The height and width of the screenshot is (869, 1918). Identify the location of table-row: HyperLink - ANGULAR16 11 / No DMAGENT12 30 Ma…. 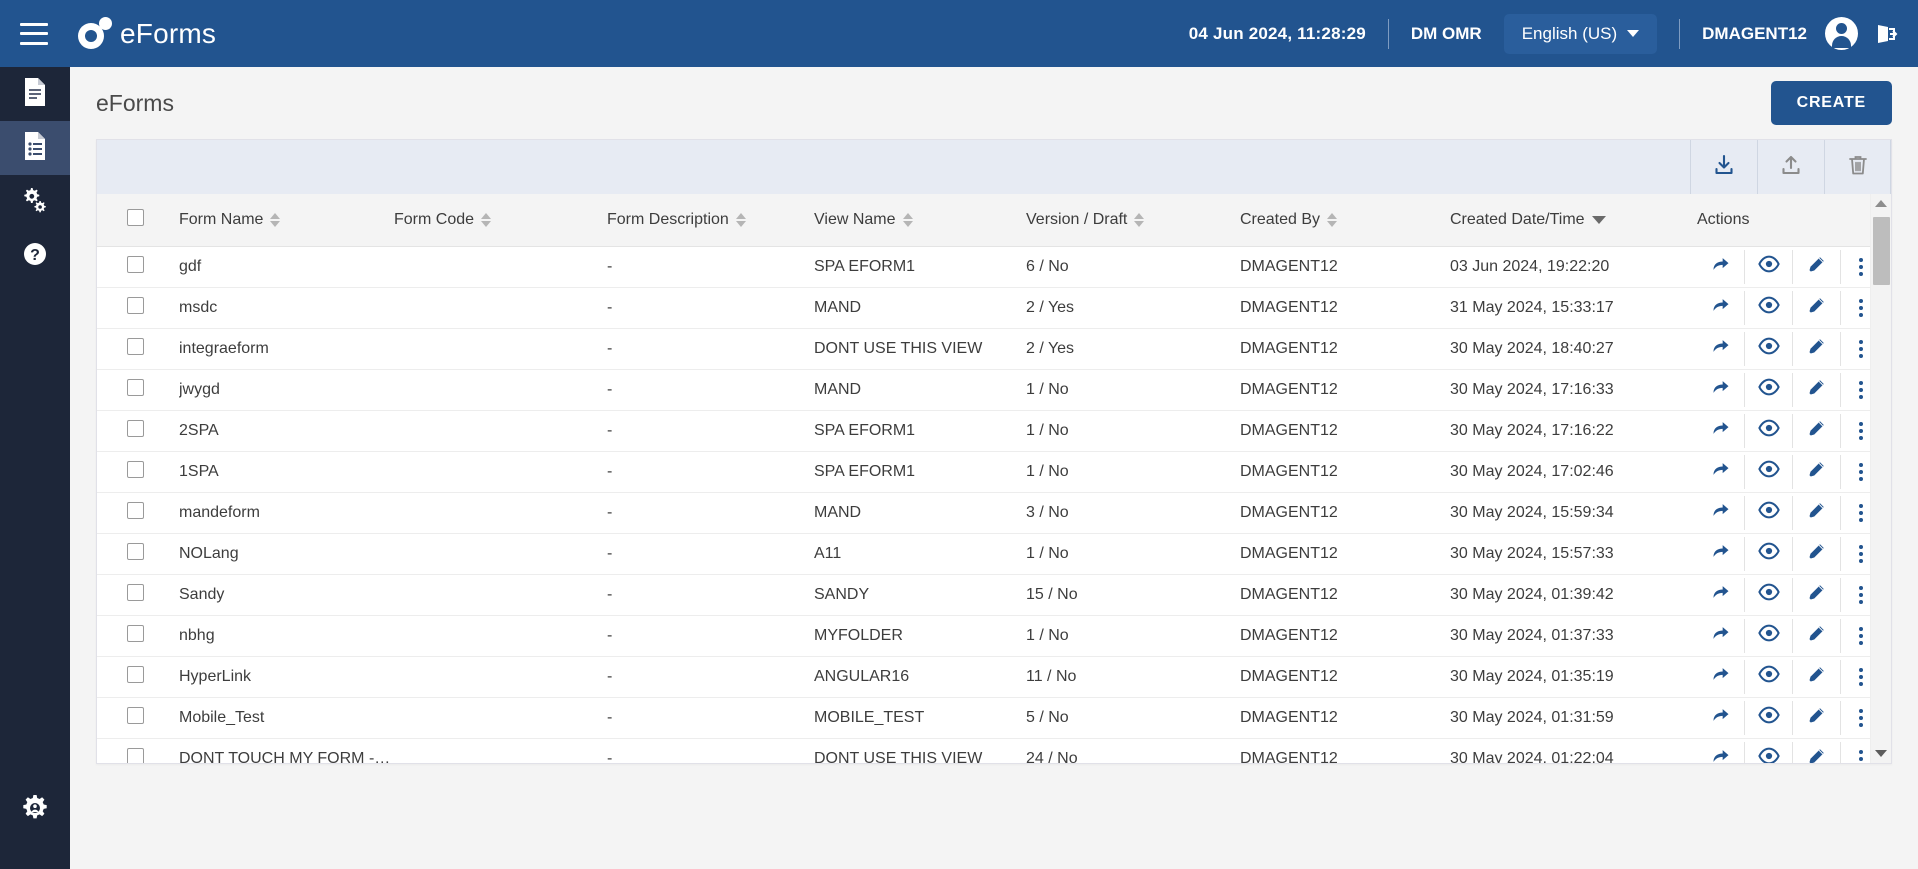
(983, 677).